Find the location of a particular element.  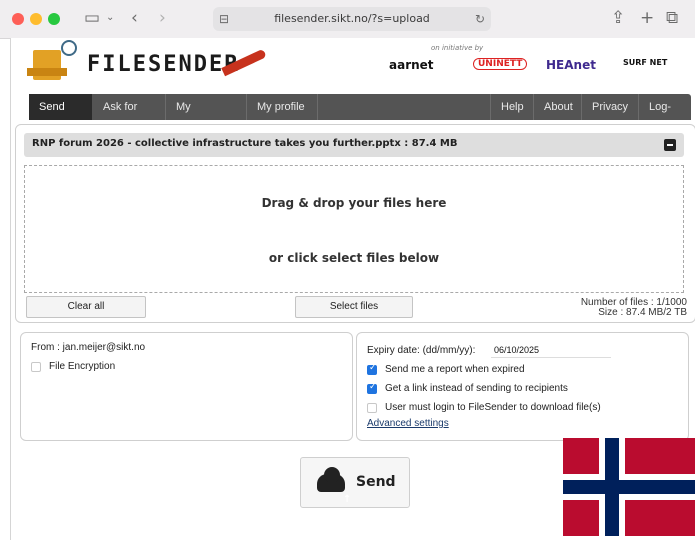

sidebar-icon: ▭ is located at coordinates (92, 18).